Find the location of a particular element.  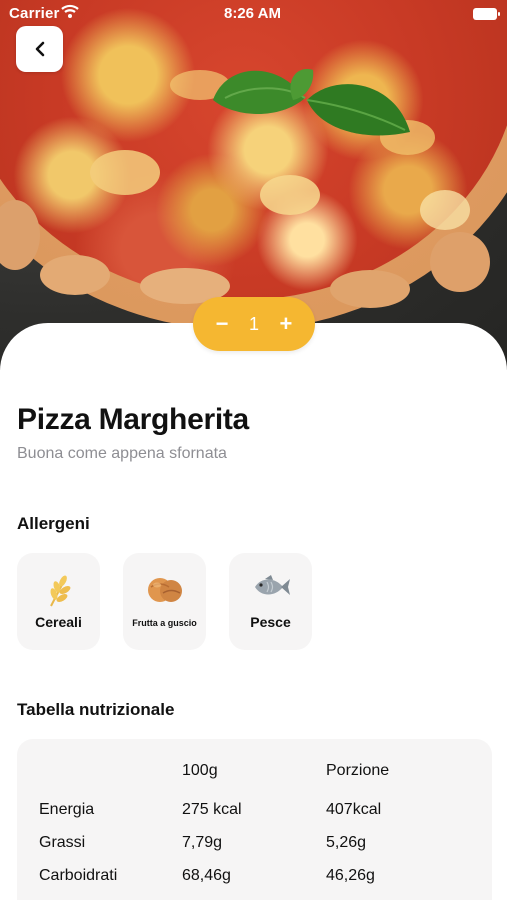

clock: 8:26 AM is located at coordinates (252, 13).